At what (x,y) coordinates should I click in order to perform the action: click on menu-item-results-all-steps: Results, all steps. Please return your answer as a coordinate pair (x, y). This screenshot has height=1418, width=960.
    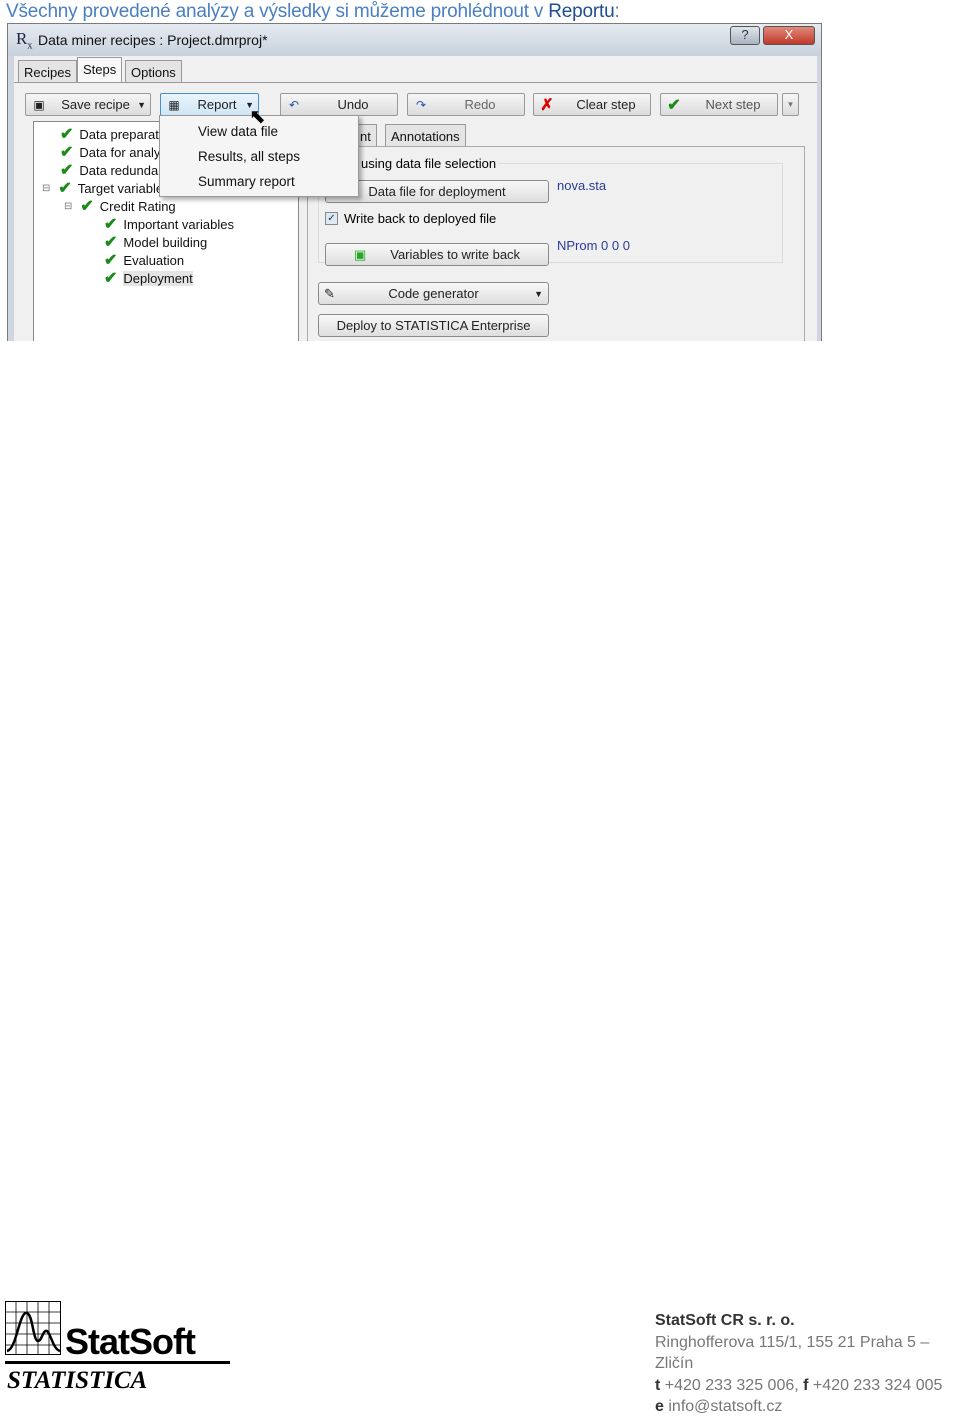
    Looking at the image, I should click on (249, 156).